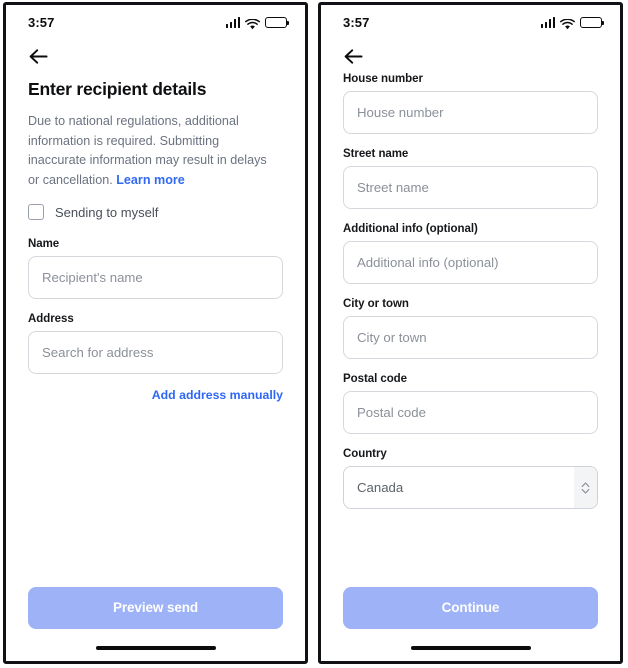 The width and height of the screenshot is (628, 668). I want to click on field-label-street-name: Street name, so click(376, 154).